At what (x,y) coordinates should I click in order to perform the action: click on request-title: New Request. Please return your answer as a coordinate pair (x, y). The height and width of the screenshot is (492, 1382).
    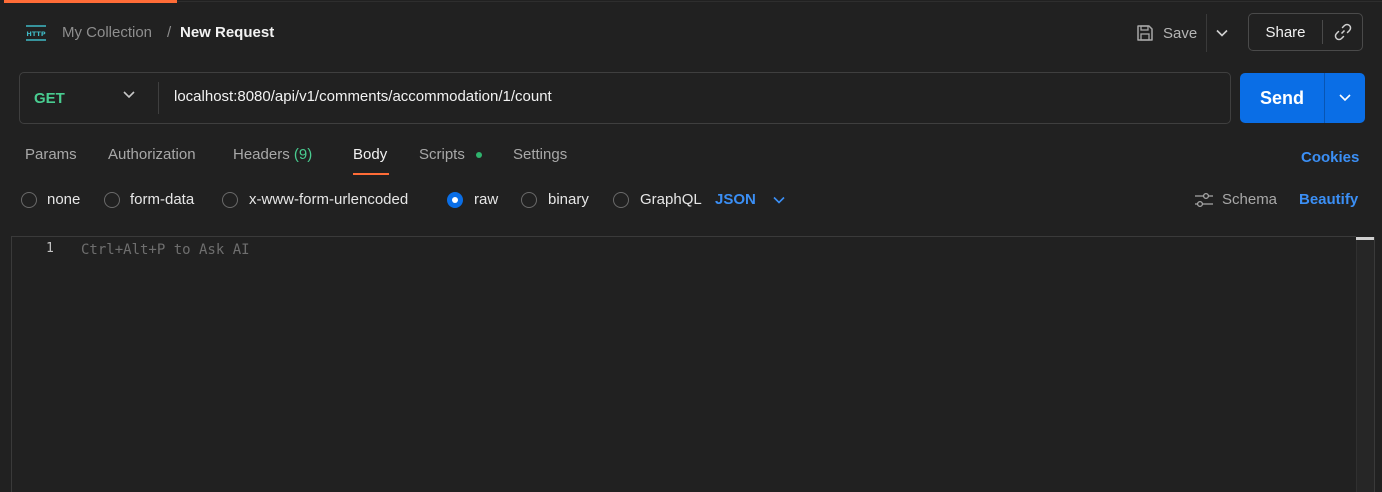
    Looking at the image, I should click on (227, 32).